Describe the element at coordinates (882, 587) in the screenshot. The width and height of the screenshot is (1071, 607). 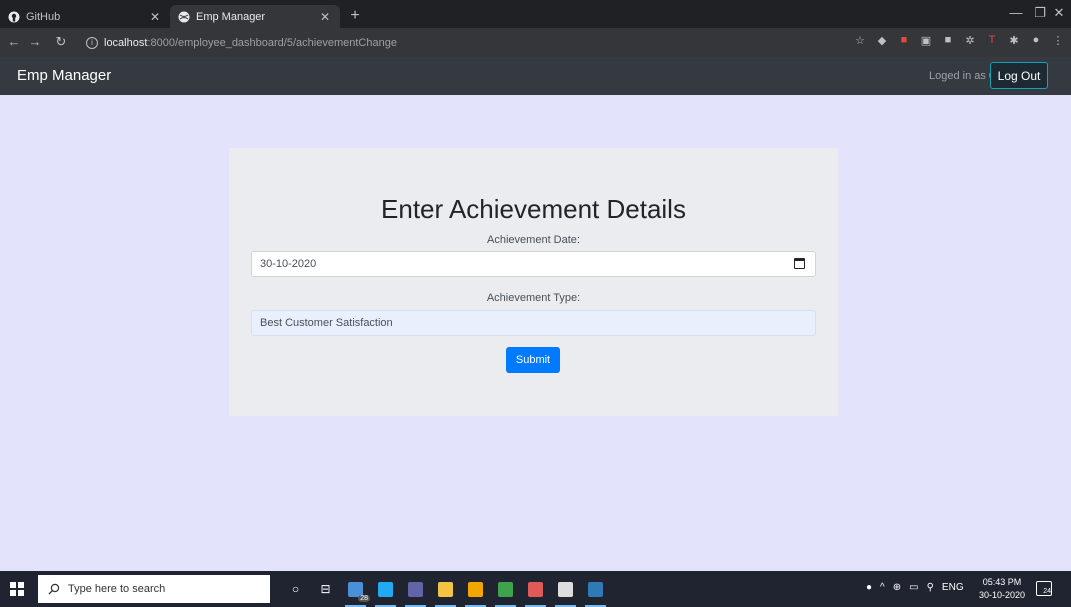
I see `chevron-up-icon: ^` at that location.